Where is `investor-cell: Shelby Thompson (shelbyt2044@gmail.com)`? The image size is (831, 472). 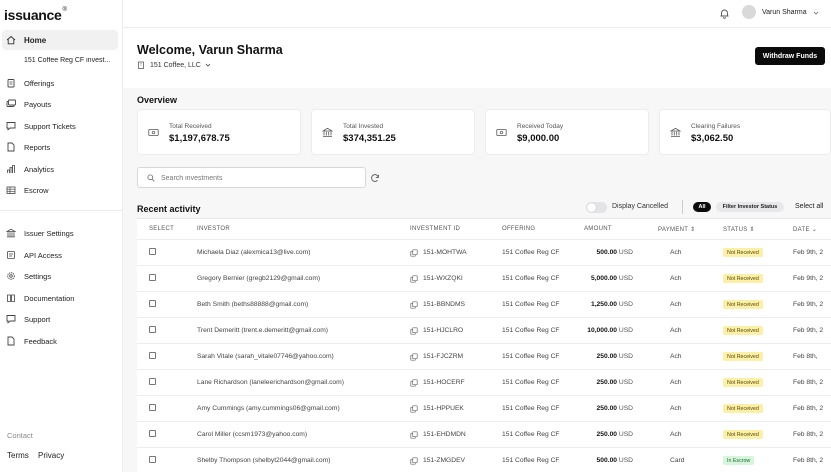 investor-cell: Shelby Thompson (shelbyt2044@gmail.com) is located at coordinates (263, 460).